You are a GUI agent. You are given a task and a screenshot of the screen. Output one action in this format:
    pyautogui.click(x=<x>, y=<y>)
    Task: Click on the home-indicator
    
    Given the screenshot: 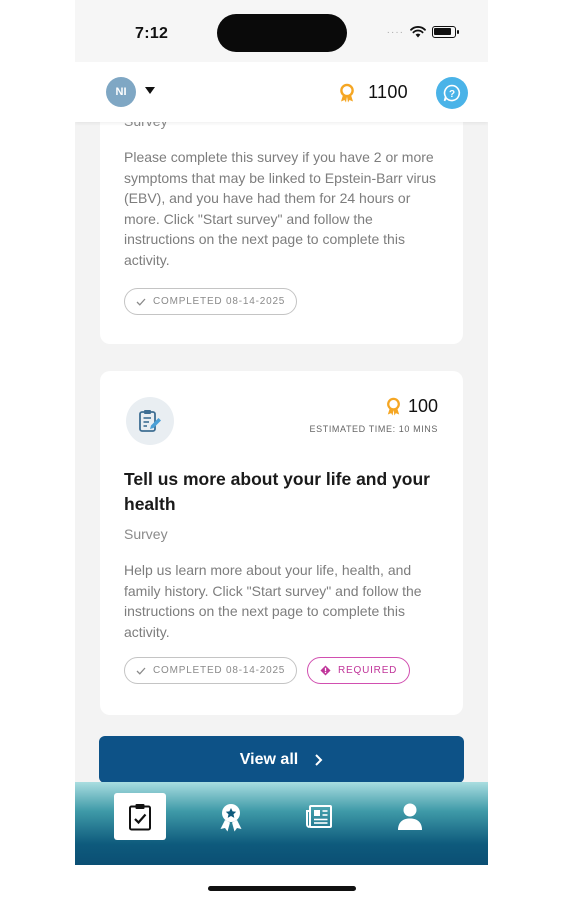 What is the action you would take?
    pyautogui.click(x=282, y=888)
    